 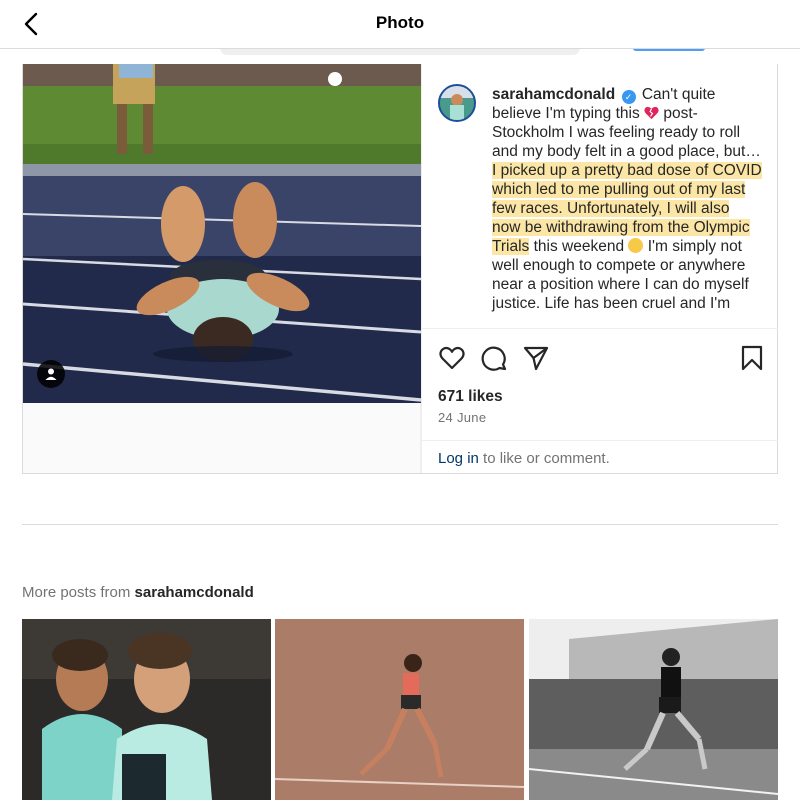 What do you see at coordinates (194, 592) in the screenshot?
I see `more-posts-username: sarahamcdonald` at bounding box center [194, 592].